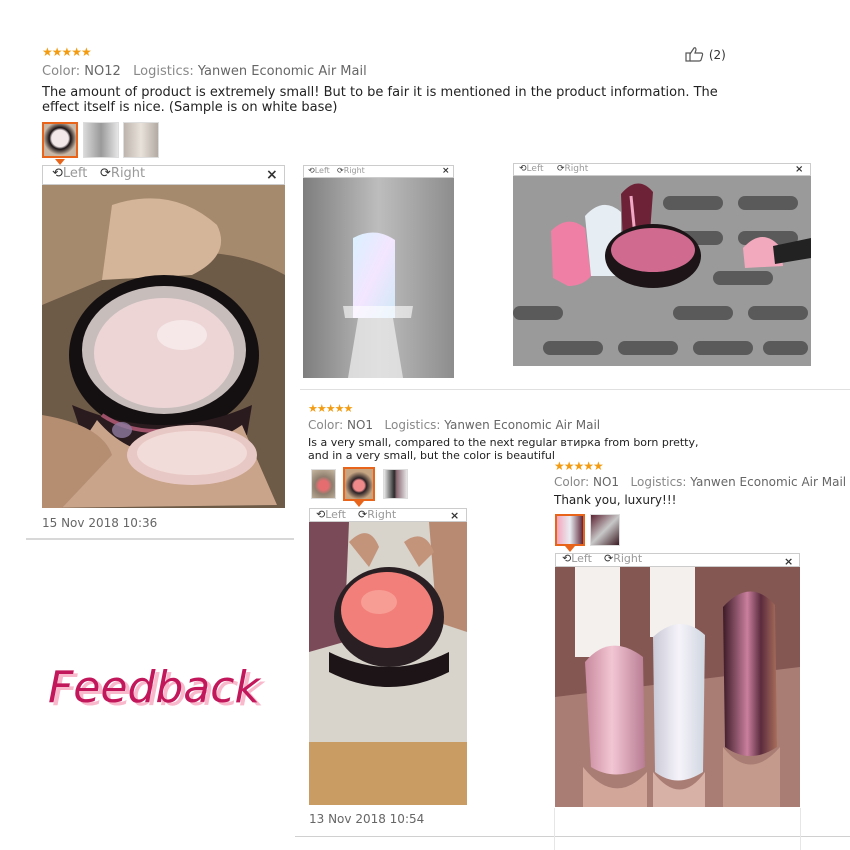 Image resolution: width=850 pixels, height=850 pixels. What do you see at coordinates (623, 558) in the screenshot?
I see `review3-rotate-right-button: ⟳Right` at bounding box center [623, 558].